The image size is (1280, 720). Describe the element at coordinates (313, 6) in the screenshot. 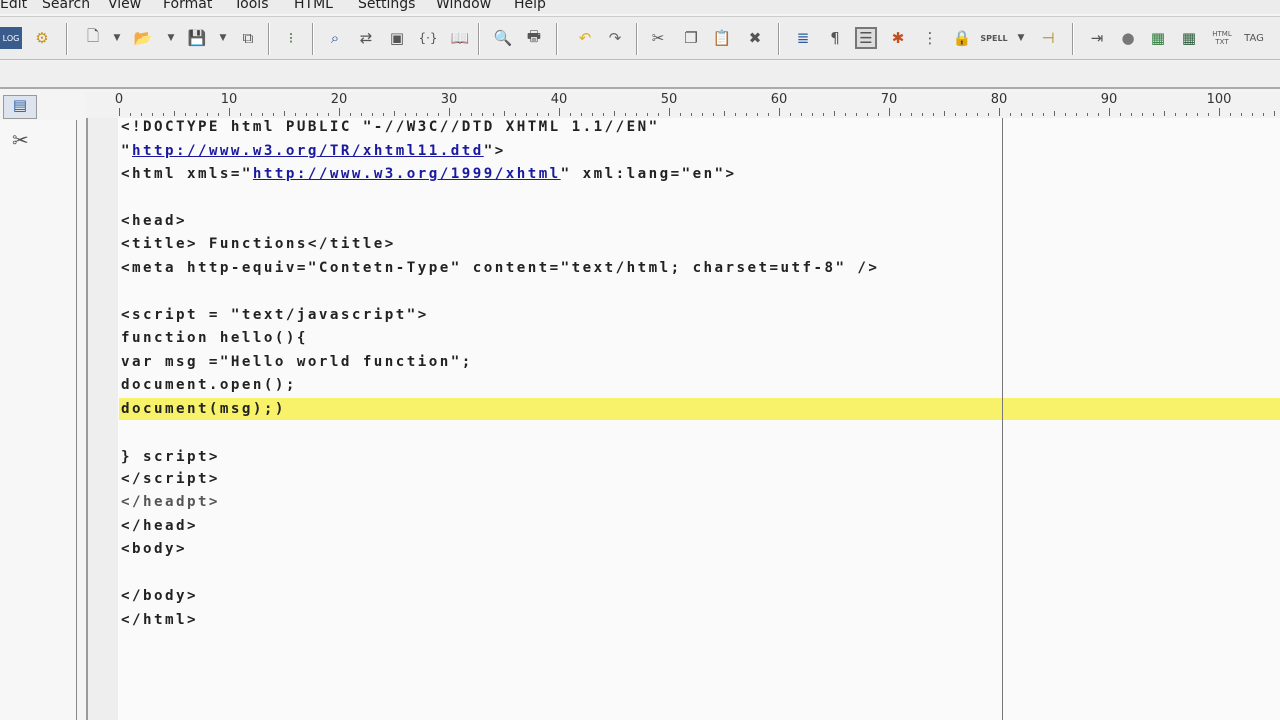

I see `menu-html: HTML` at that location.